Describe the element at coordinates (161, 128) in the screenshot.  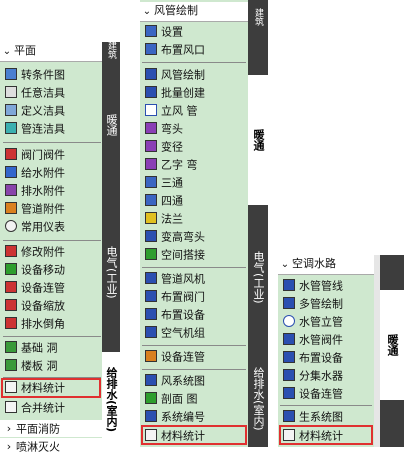
I see `menu-item-elbow: 弯头` at that location.